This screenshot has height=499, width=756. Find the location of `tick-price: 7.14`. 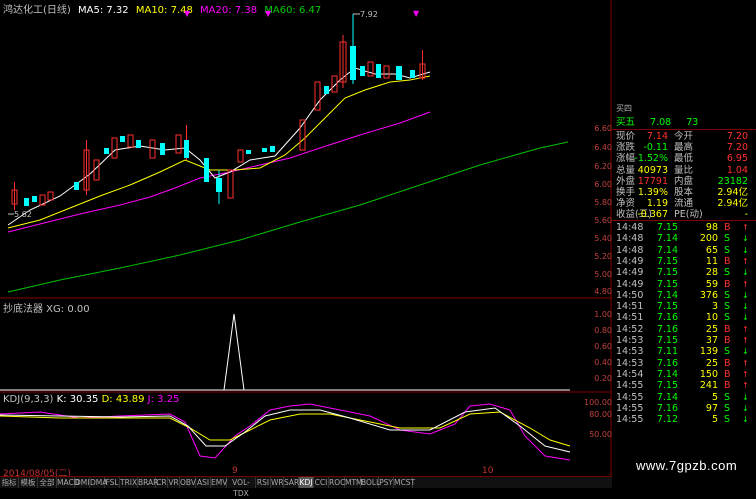

tick-price: 7.14 is located at coordinates (667, 250).